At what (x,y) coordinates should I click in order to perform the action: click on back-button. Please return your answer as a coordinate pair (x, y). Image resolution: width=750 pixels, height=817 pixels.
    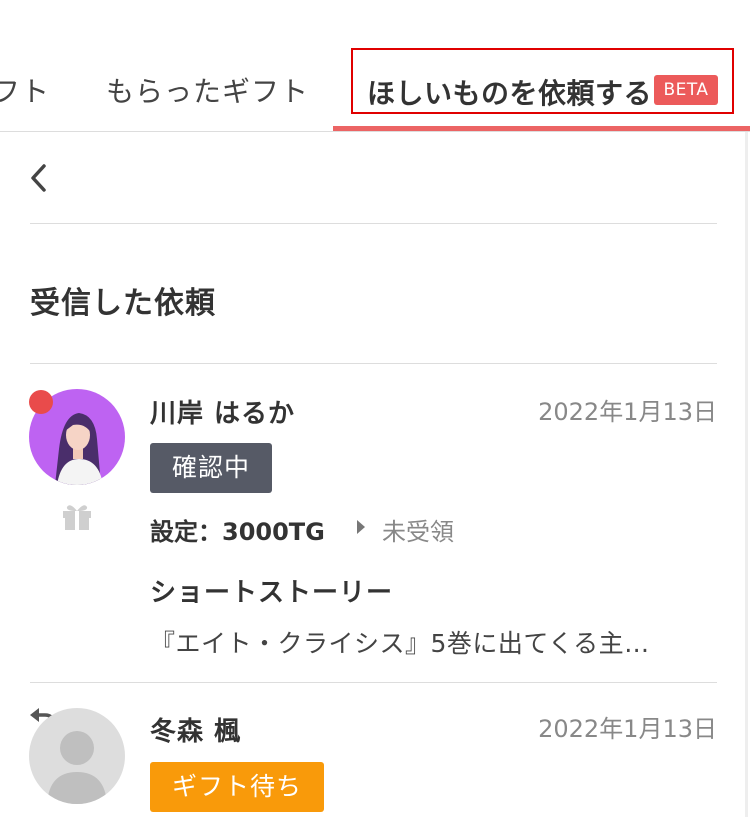
    Looking at the image, I should click on (39, 178).